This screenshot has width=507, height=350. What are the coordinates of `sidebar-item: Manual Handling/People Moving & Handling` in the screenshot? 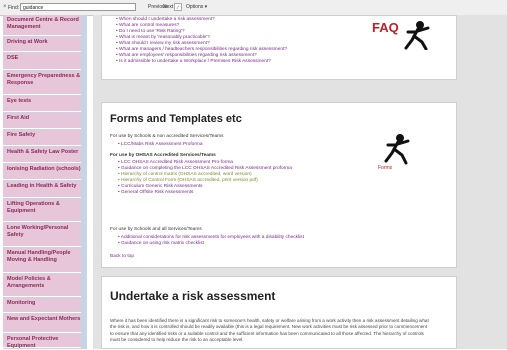 It's located at (42, 260).